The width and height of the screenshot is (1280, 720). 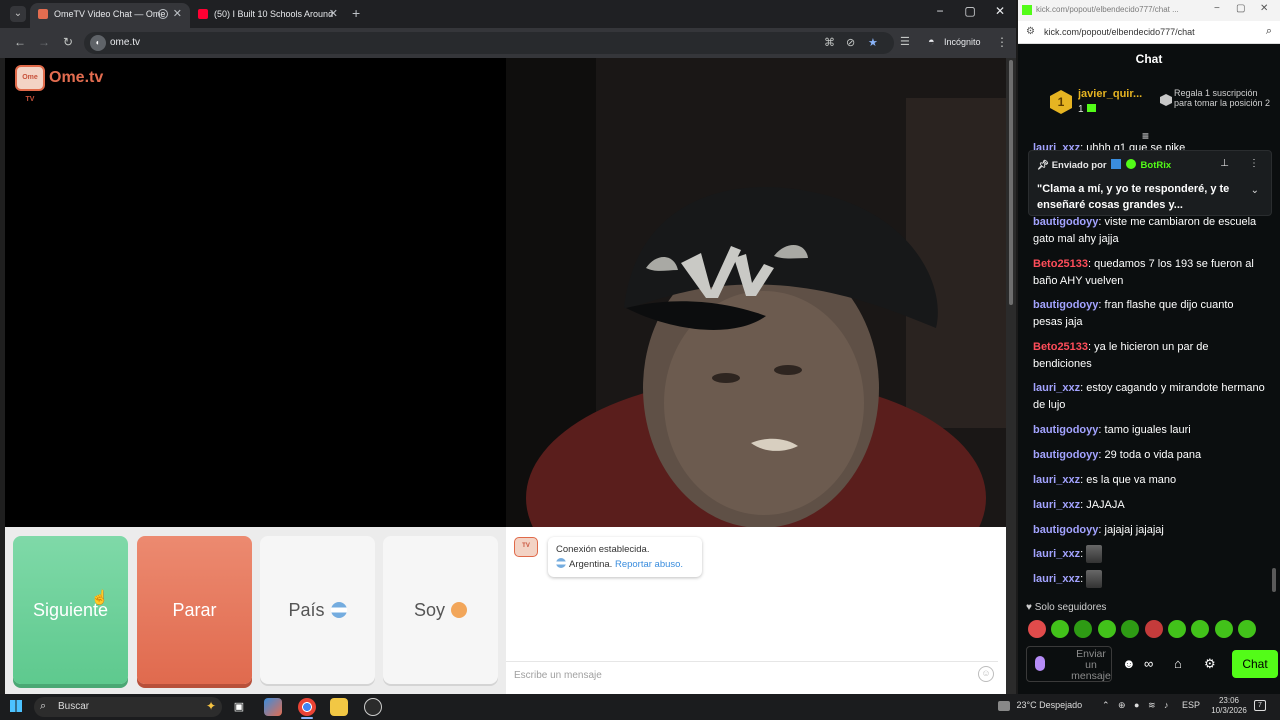 What do you see at coordinates (1011, 182) in the screenshot?
I see `scrollbar-thumb` at bounding box center [1011, 182].